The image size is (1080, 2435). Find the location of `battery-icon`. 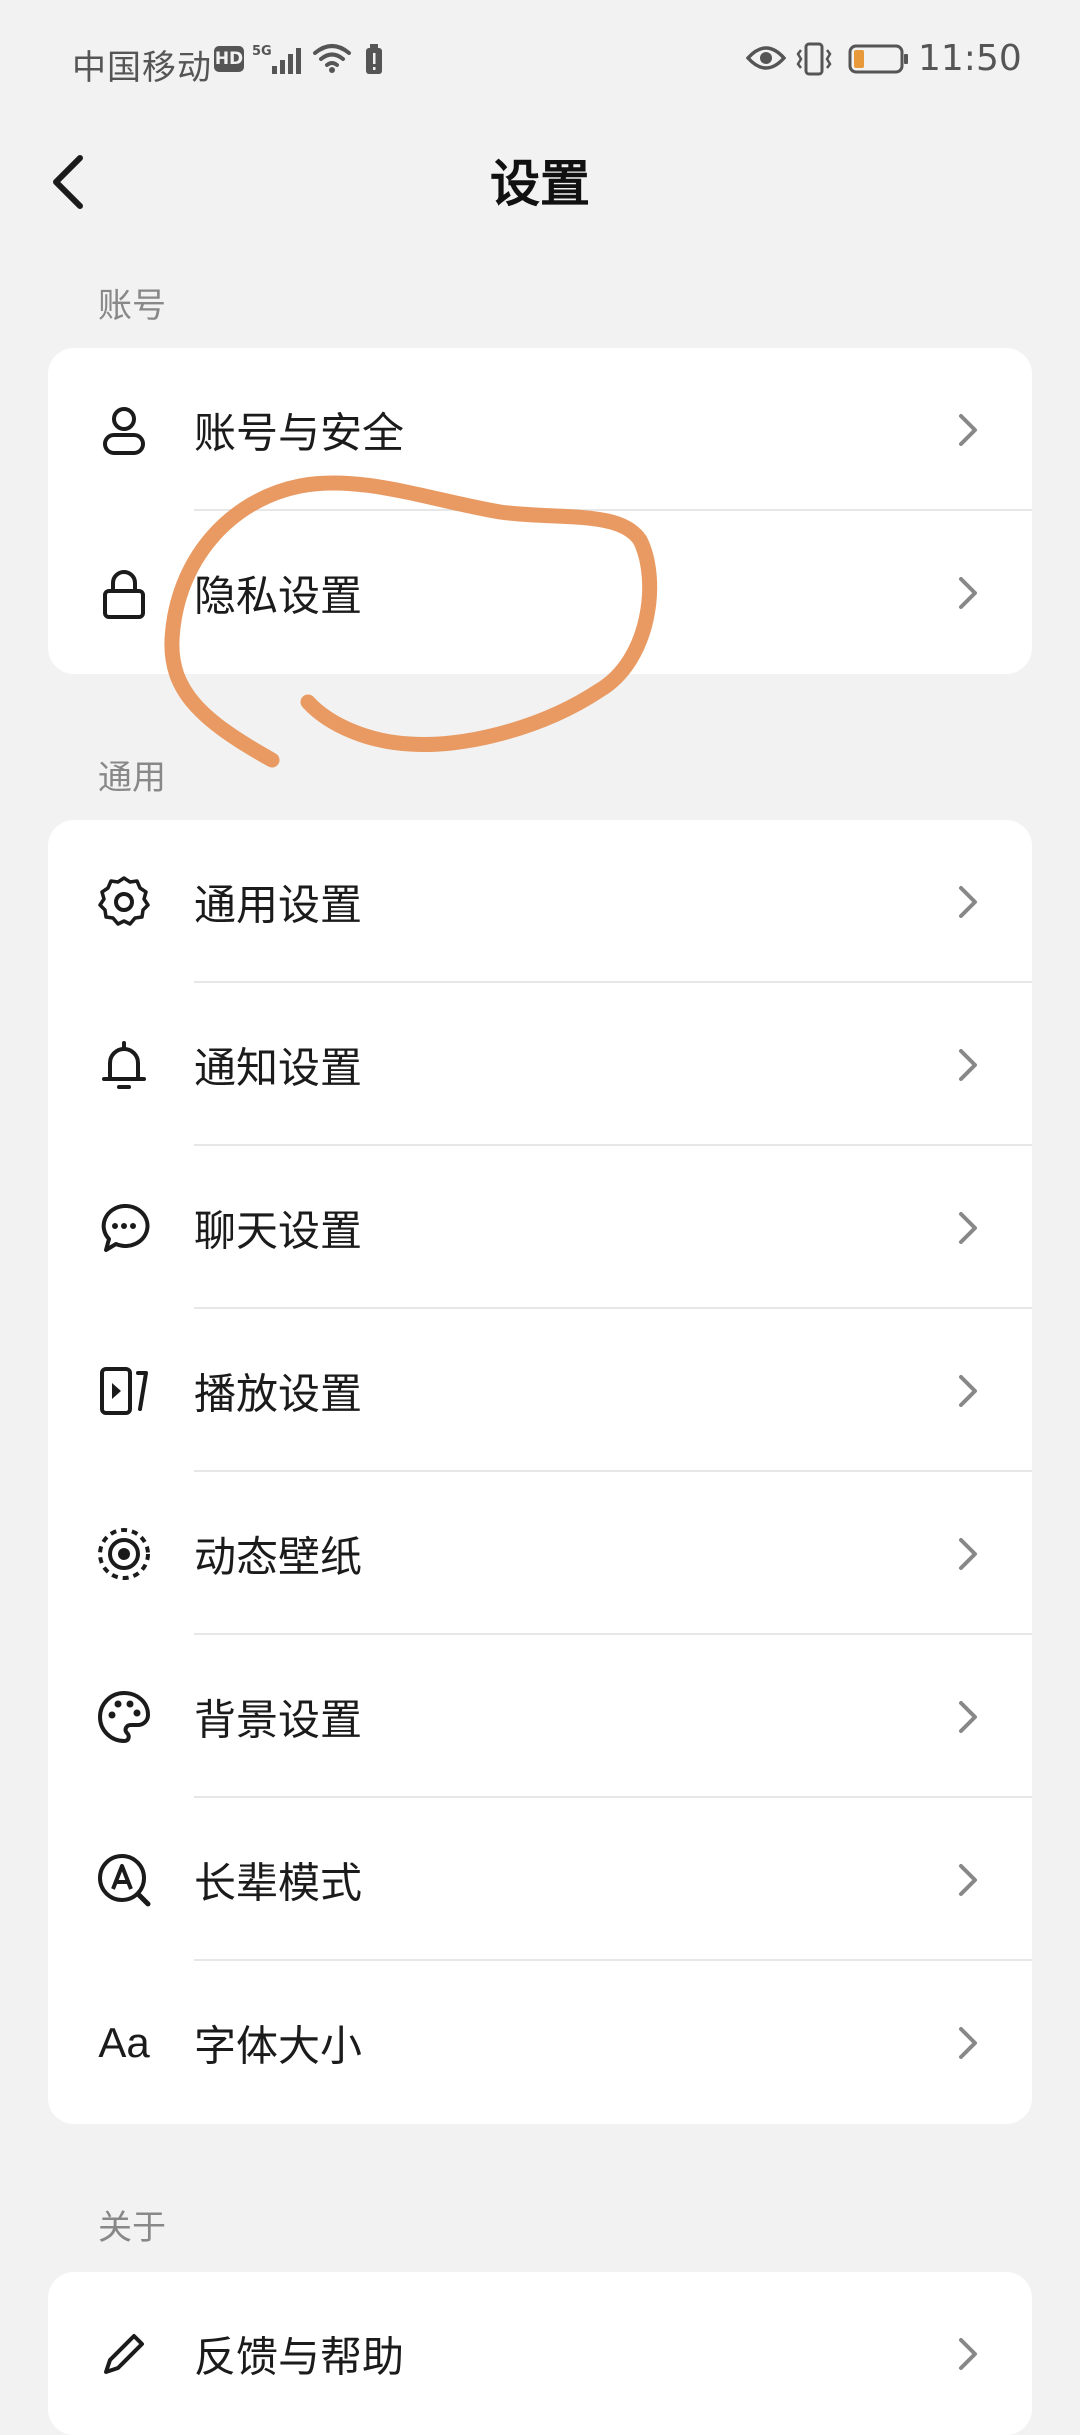

battery-icon is located at coordinates (878, 59).